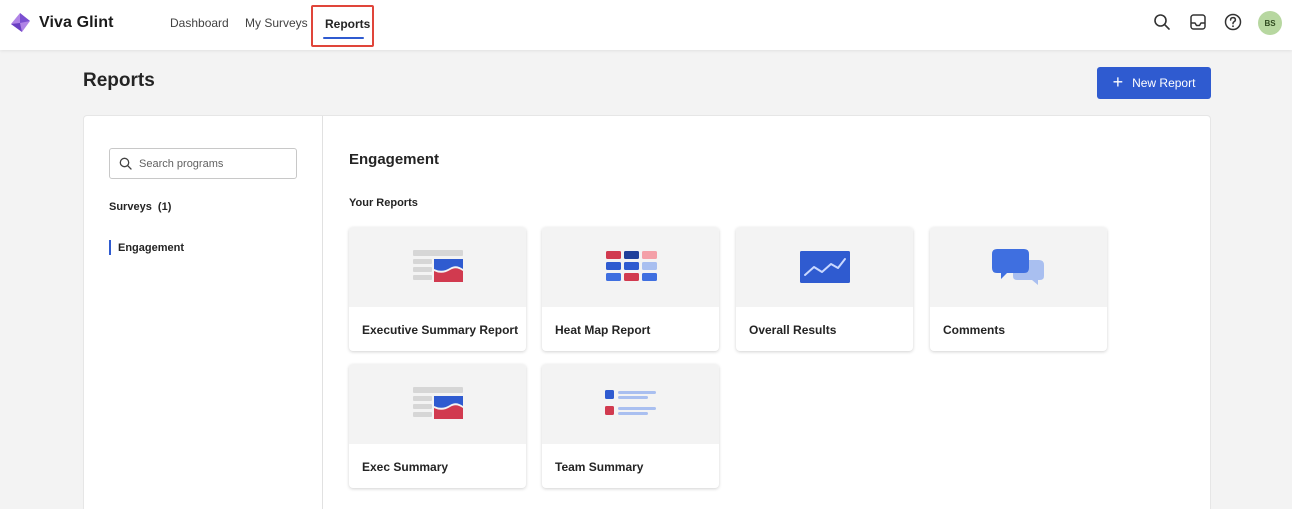 The image size is (1292, 509). I want to click on report-card-team-summary: Team Summary, so click(630, 426).